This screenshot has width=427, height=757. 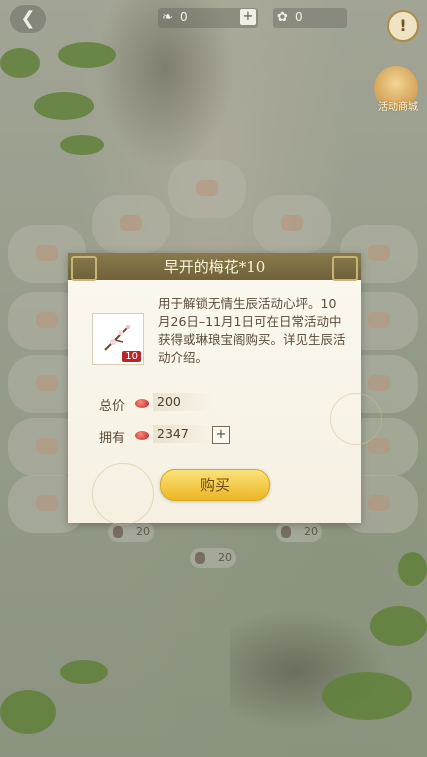 I want to click on top-bar: ❮ ❧ 0 + ✿ 0 !, so click(x=213, y=21).